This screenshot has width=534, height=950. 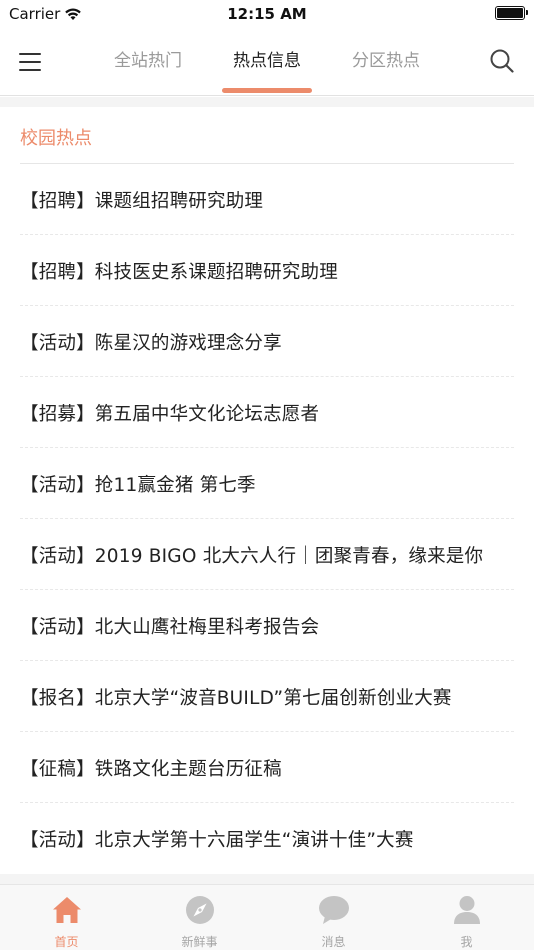 I want to click on active-tab-indicator, so click(x=267, y=90).